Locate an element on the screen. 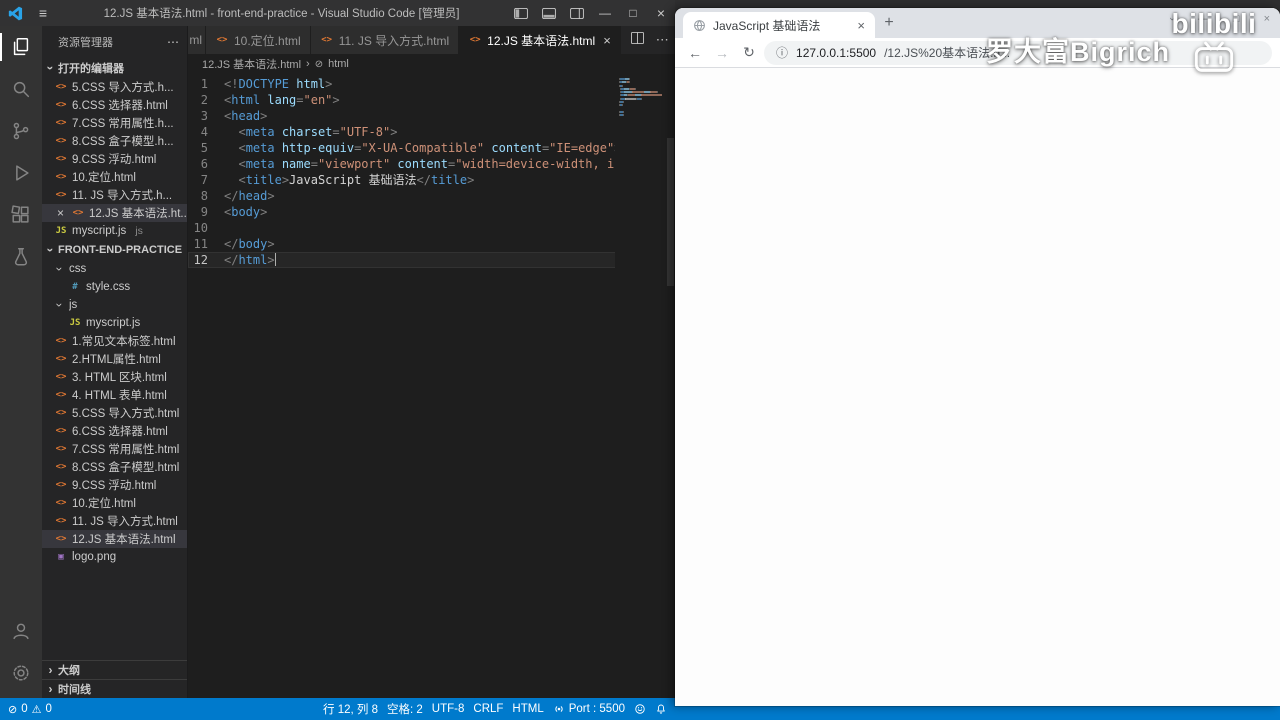  activity-bar-item-explorer is located at coordinates (21, 47).